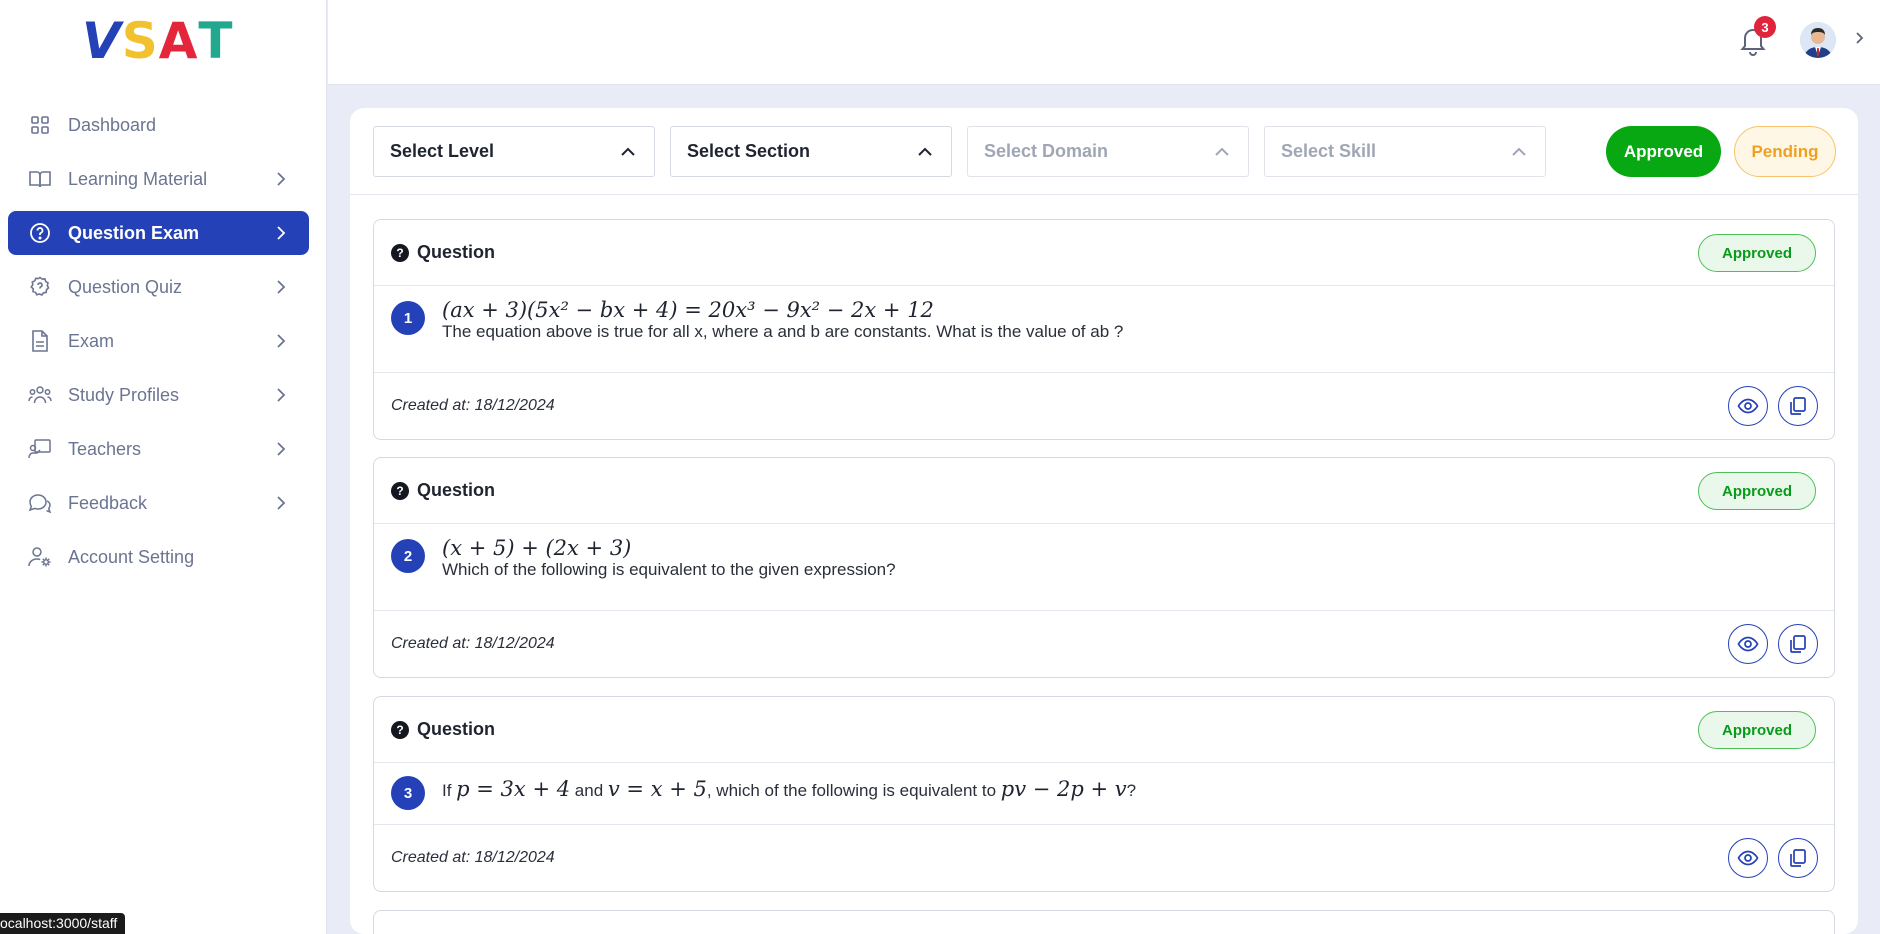  I want to click on sidebar-item-question-quiz: Question Quiz, so click(158, 287).